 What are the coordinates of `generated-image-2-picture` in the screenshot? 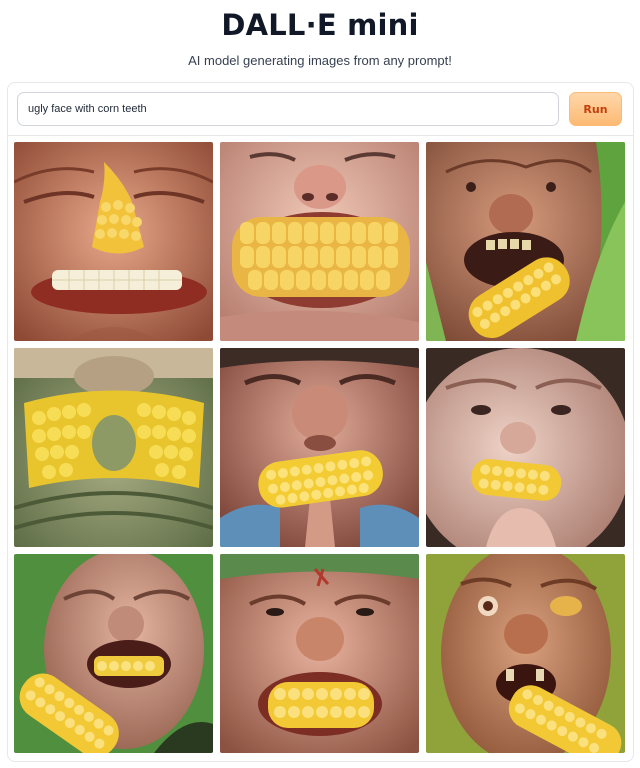 It's located at (319, 241).